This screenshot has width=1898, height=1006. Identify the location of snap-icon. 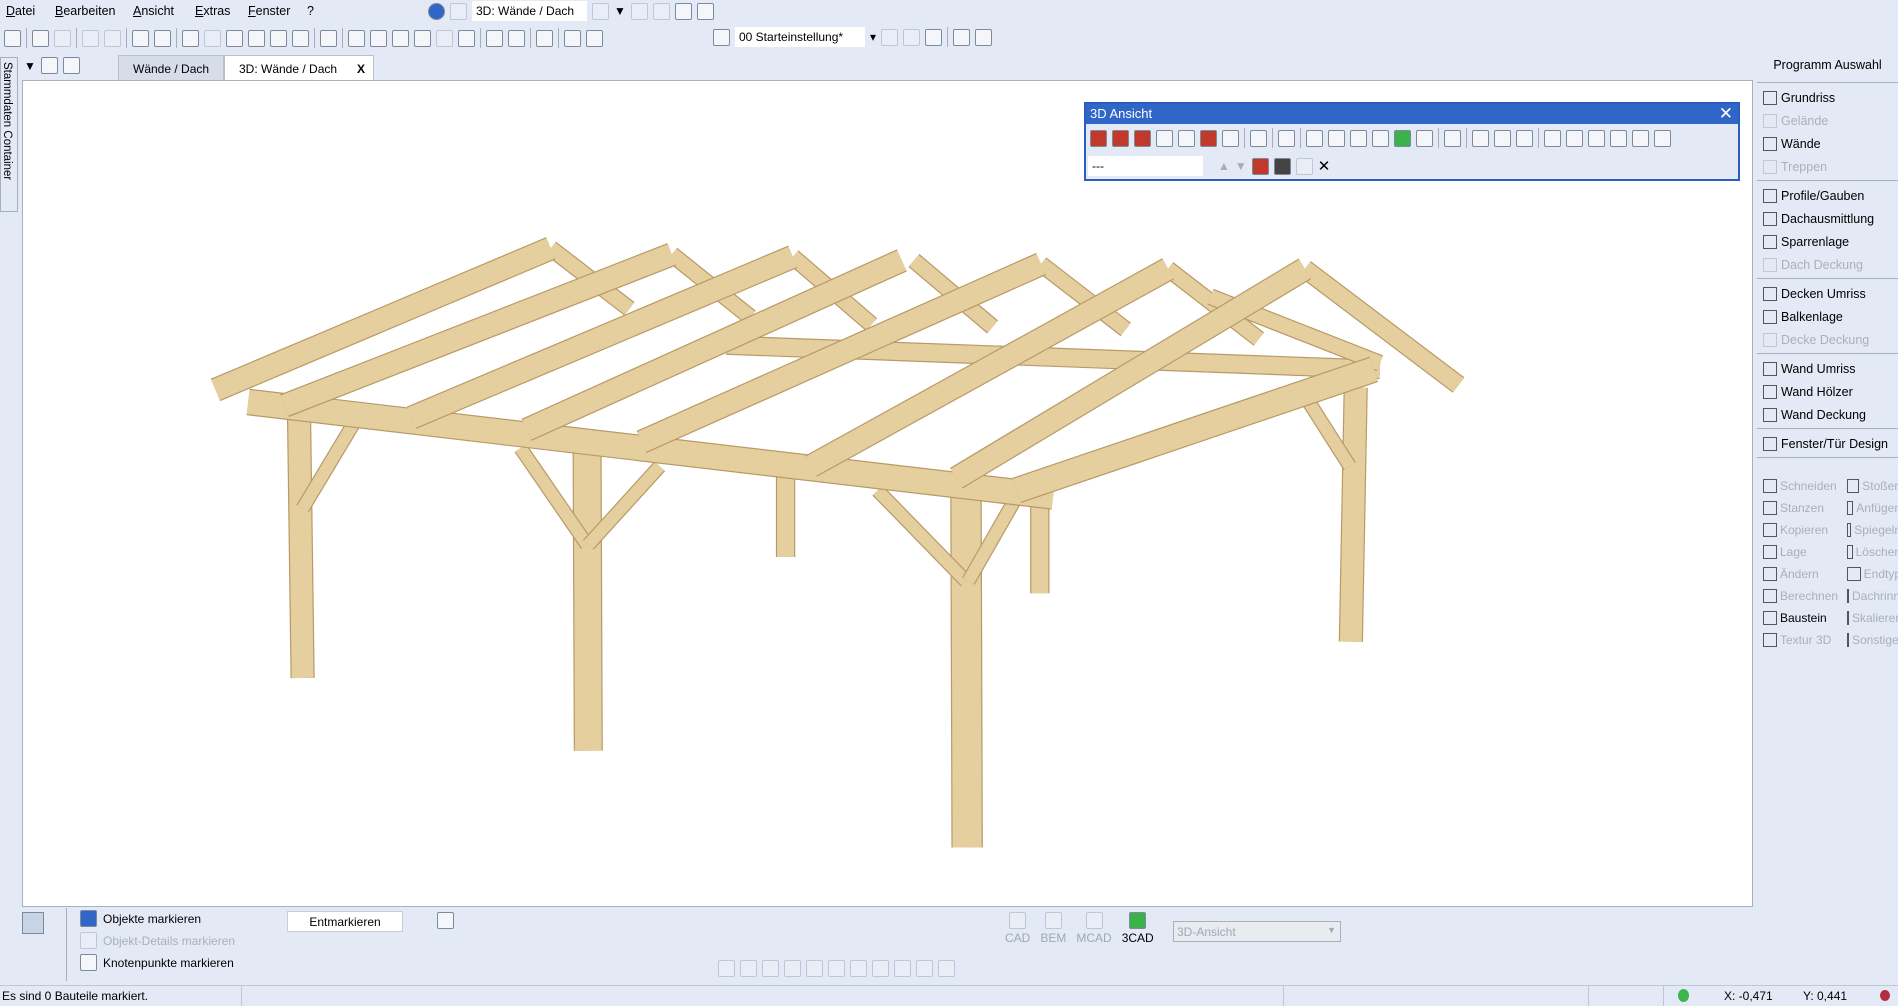
(328, 38).